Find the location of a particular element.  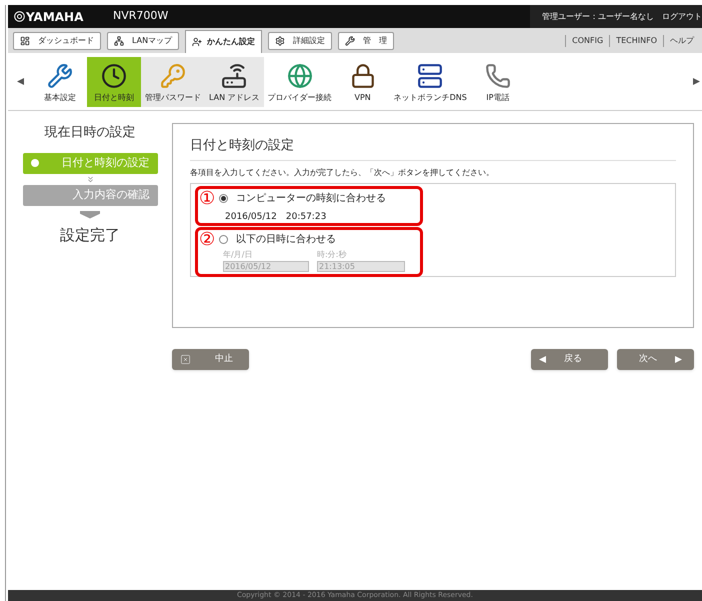

annotation-number: ① is located at coordinates (207, 199).